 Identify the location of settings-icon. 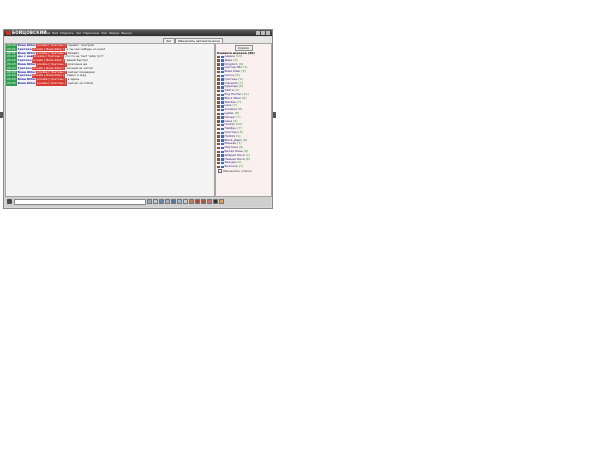
(185, 201).